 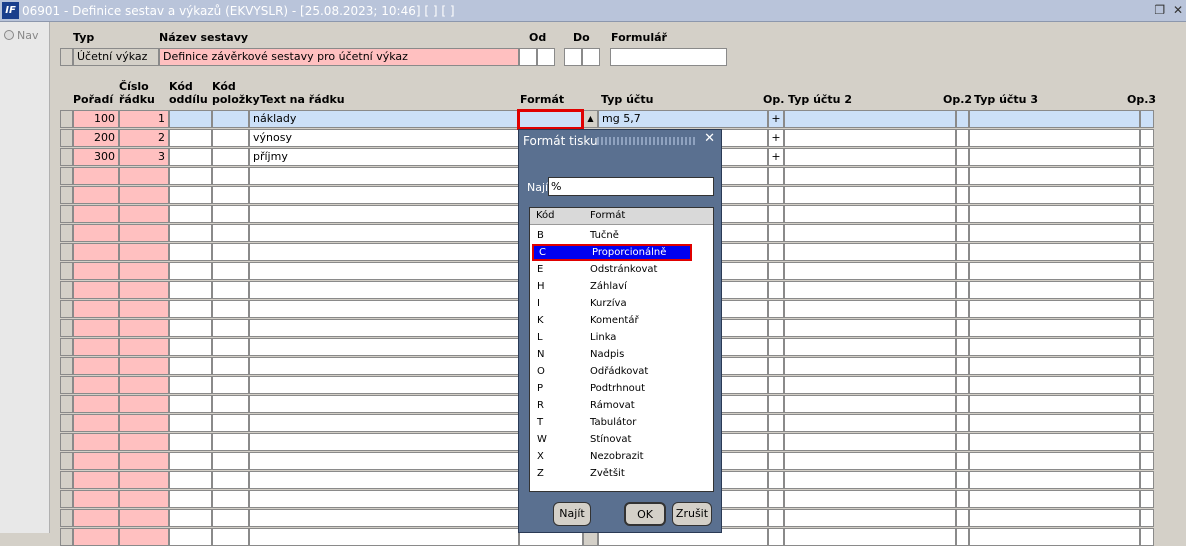 I want to click on cell: 3, so click(x=144, y=157).